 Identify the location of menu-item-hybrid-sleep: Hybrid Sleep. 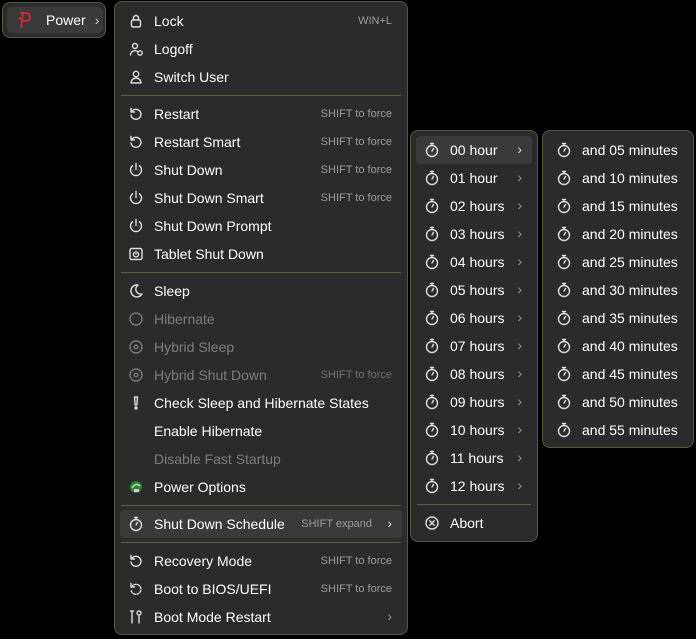
(261, 347).